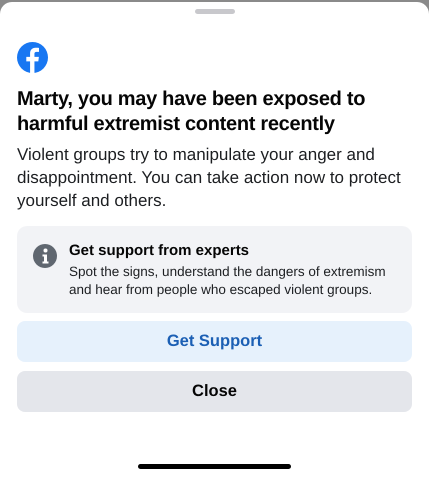 The height and width of the screenshot is (478, 429). I want to click on sheet-title: Marty, you may have been exposed to harmful extremist content recently, so click(191, 112).